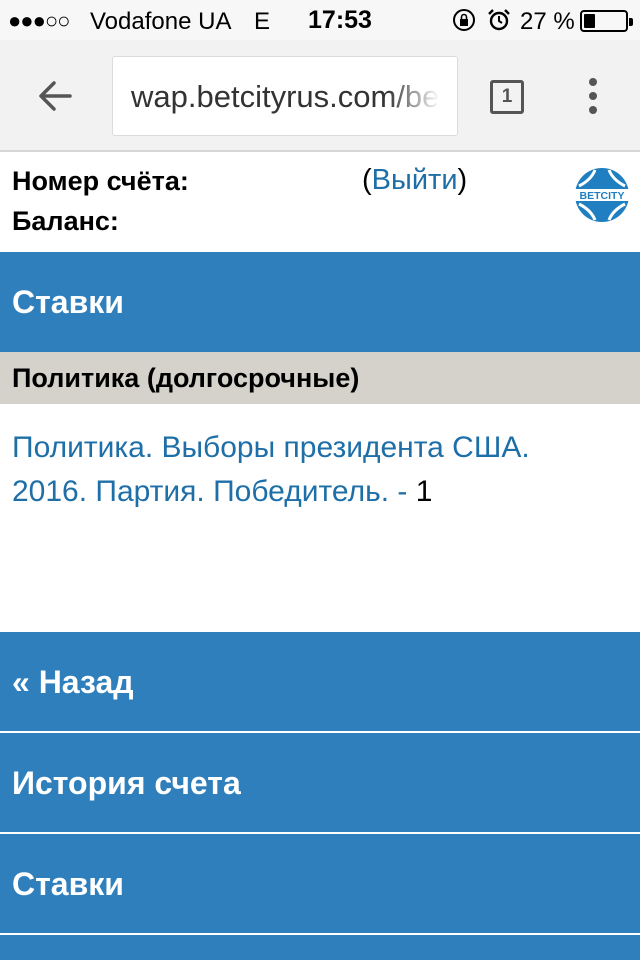 The image size is (640, 960). I want to click on carrier-name: Vodafone UA, so click(161, 21).